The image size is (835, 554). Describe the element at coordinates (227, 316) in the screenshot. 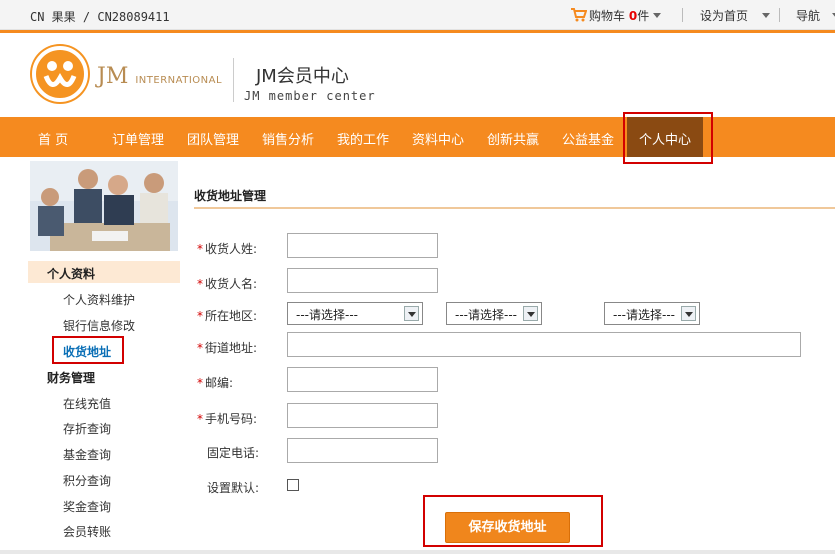

I see `region-label: * 所在地区:` at that location.